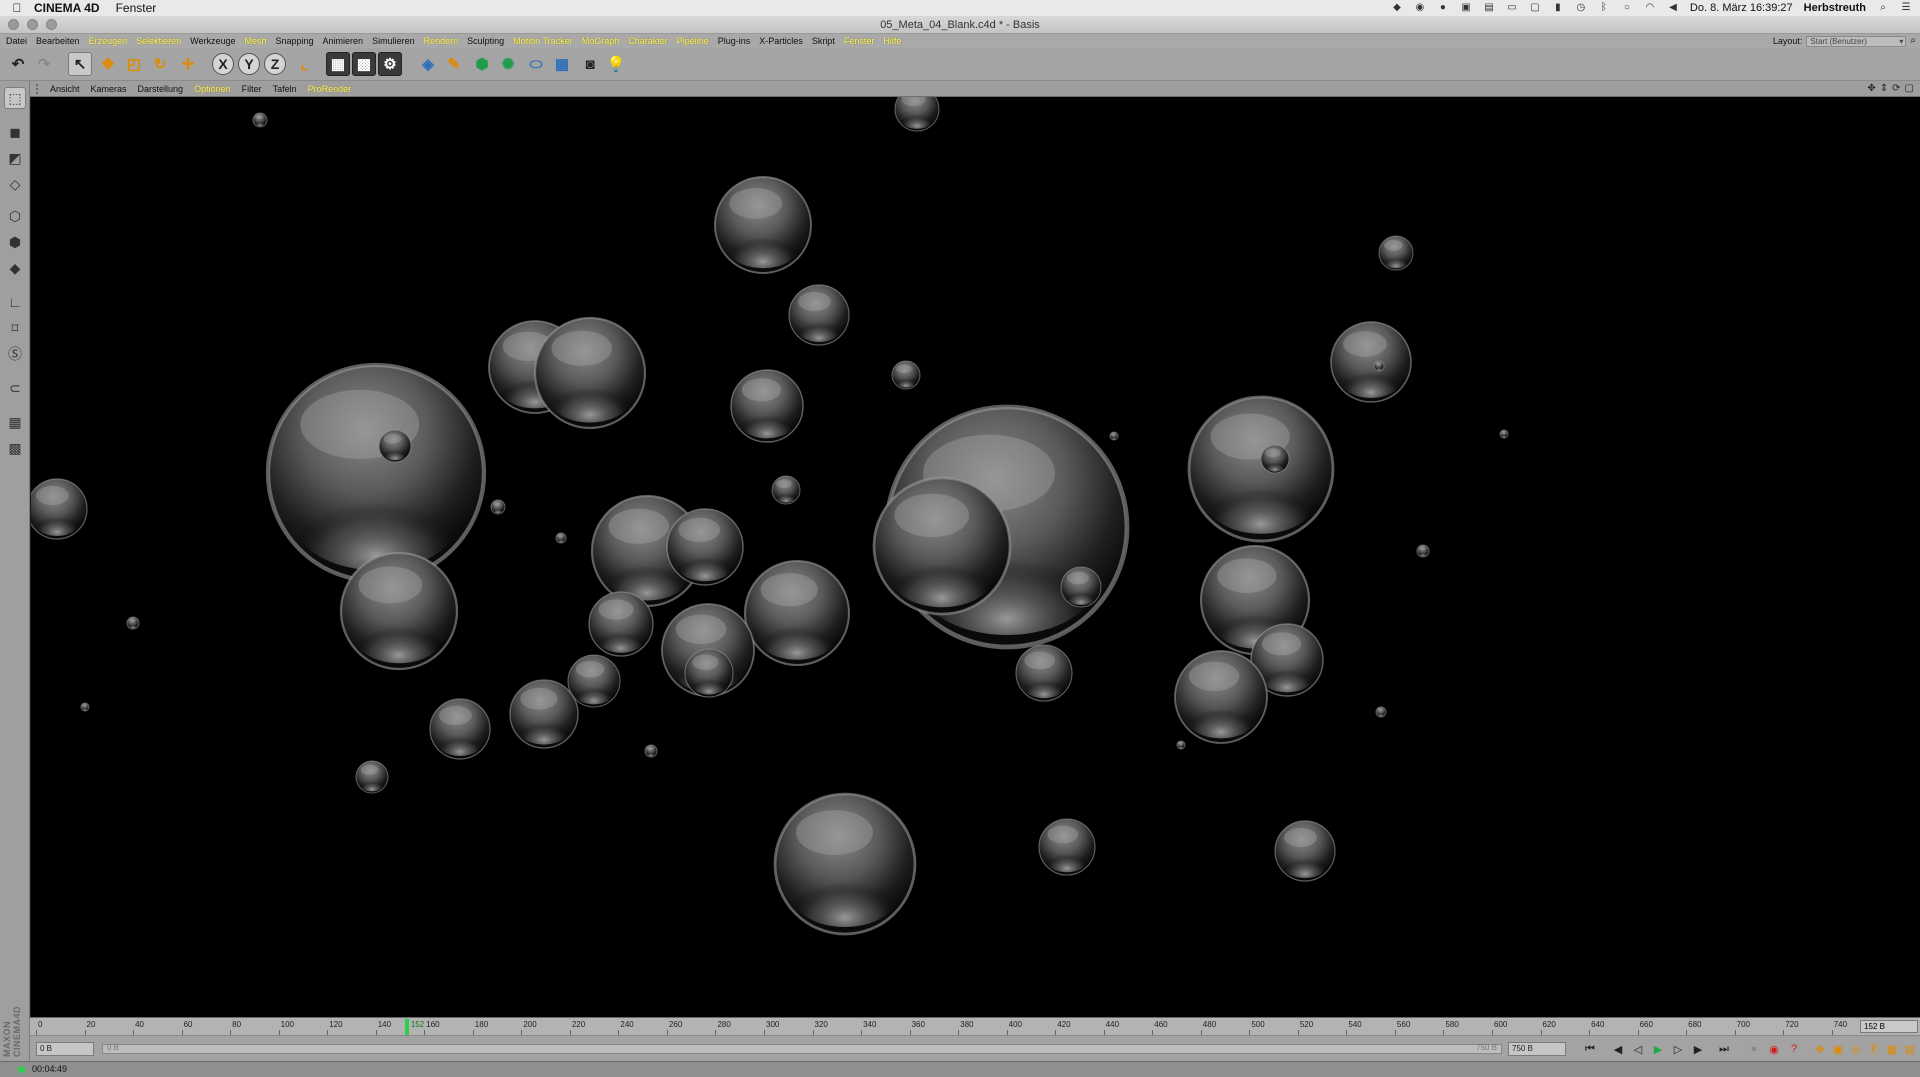 Image resolution: width=1920 pixels, height=1077 pixels. Describe the element at coordinates (1650, 8) in the screenshot. I see `wifi-icon: ◠` at that location.